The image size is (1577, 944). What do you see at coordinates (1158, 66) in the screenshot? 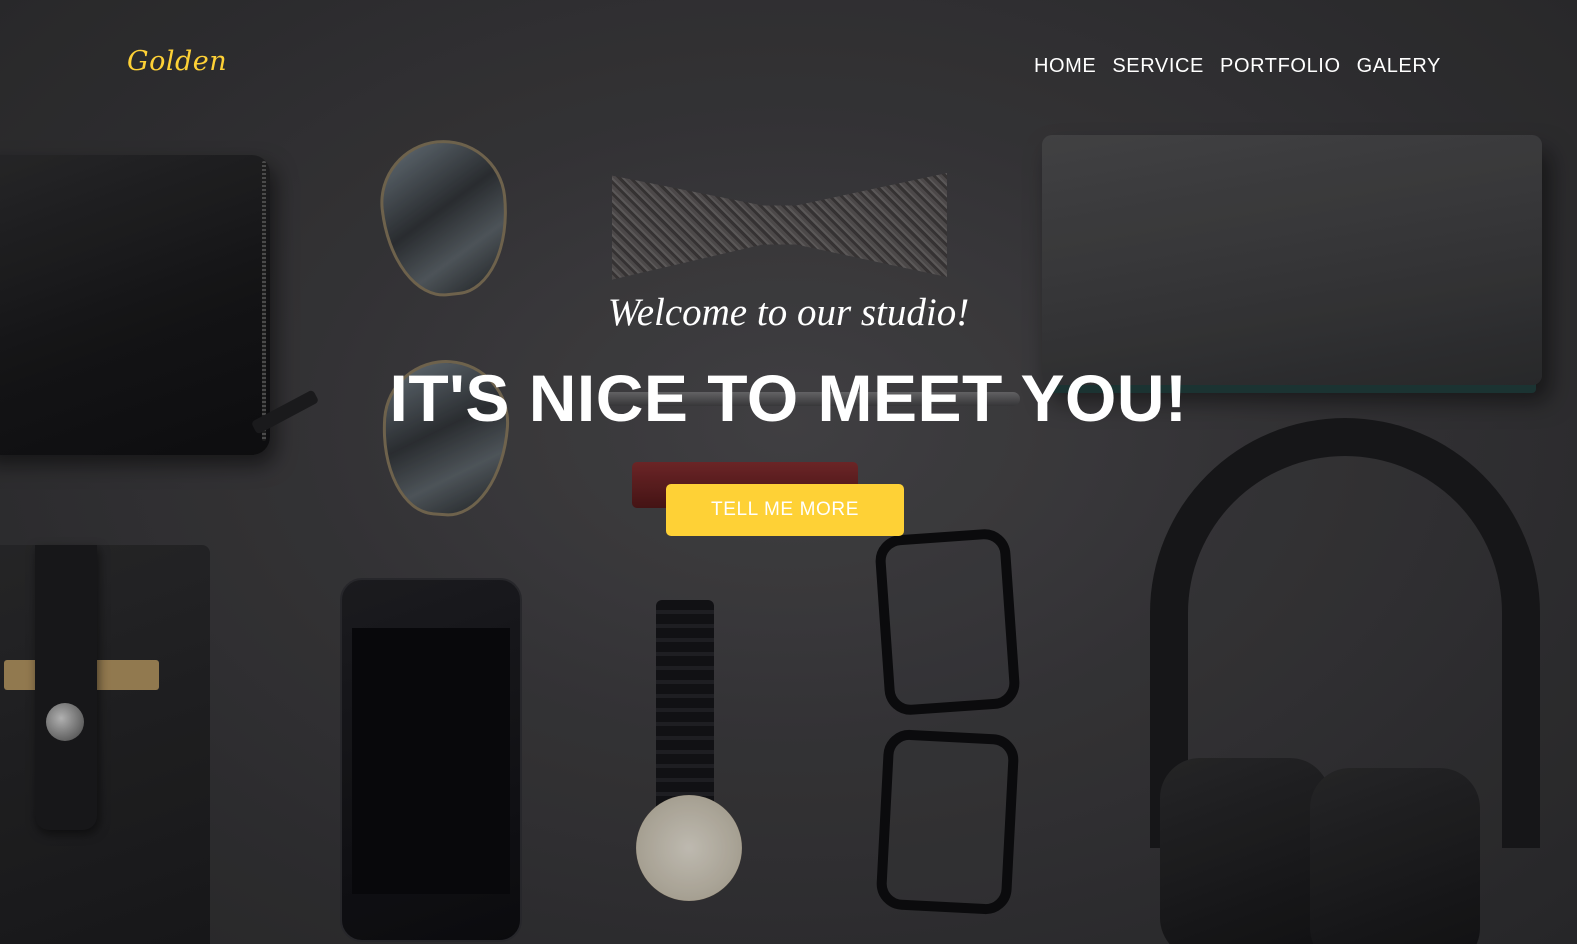
I see `nav-item-service: SERVICE` at bounding box center [1158, 66].